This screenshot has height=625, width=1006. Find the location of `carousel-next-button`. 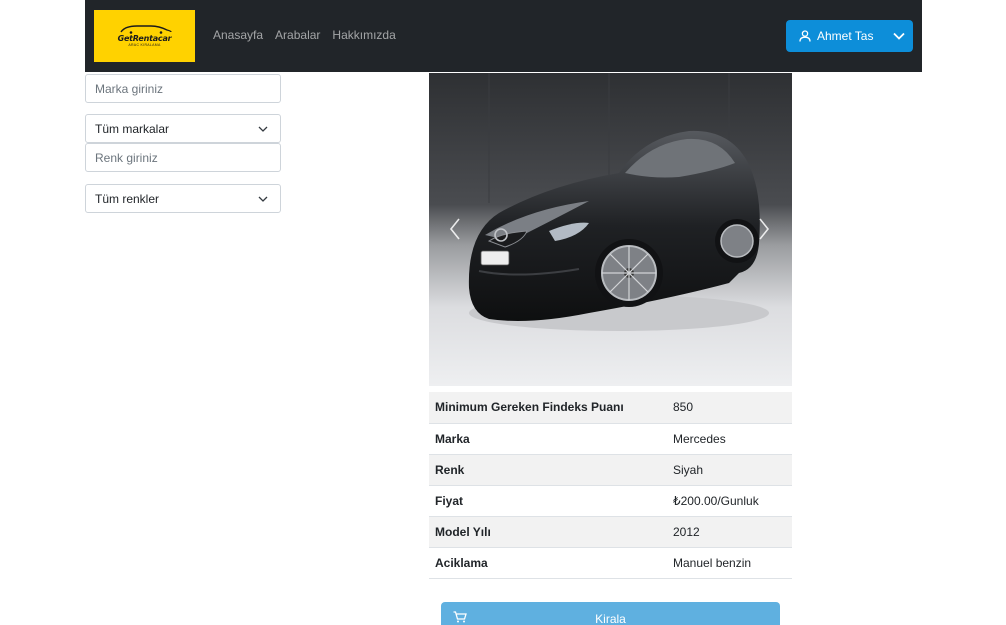

carousel-next-button is located at coordinates (764, 229).